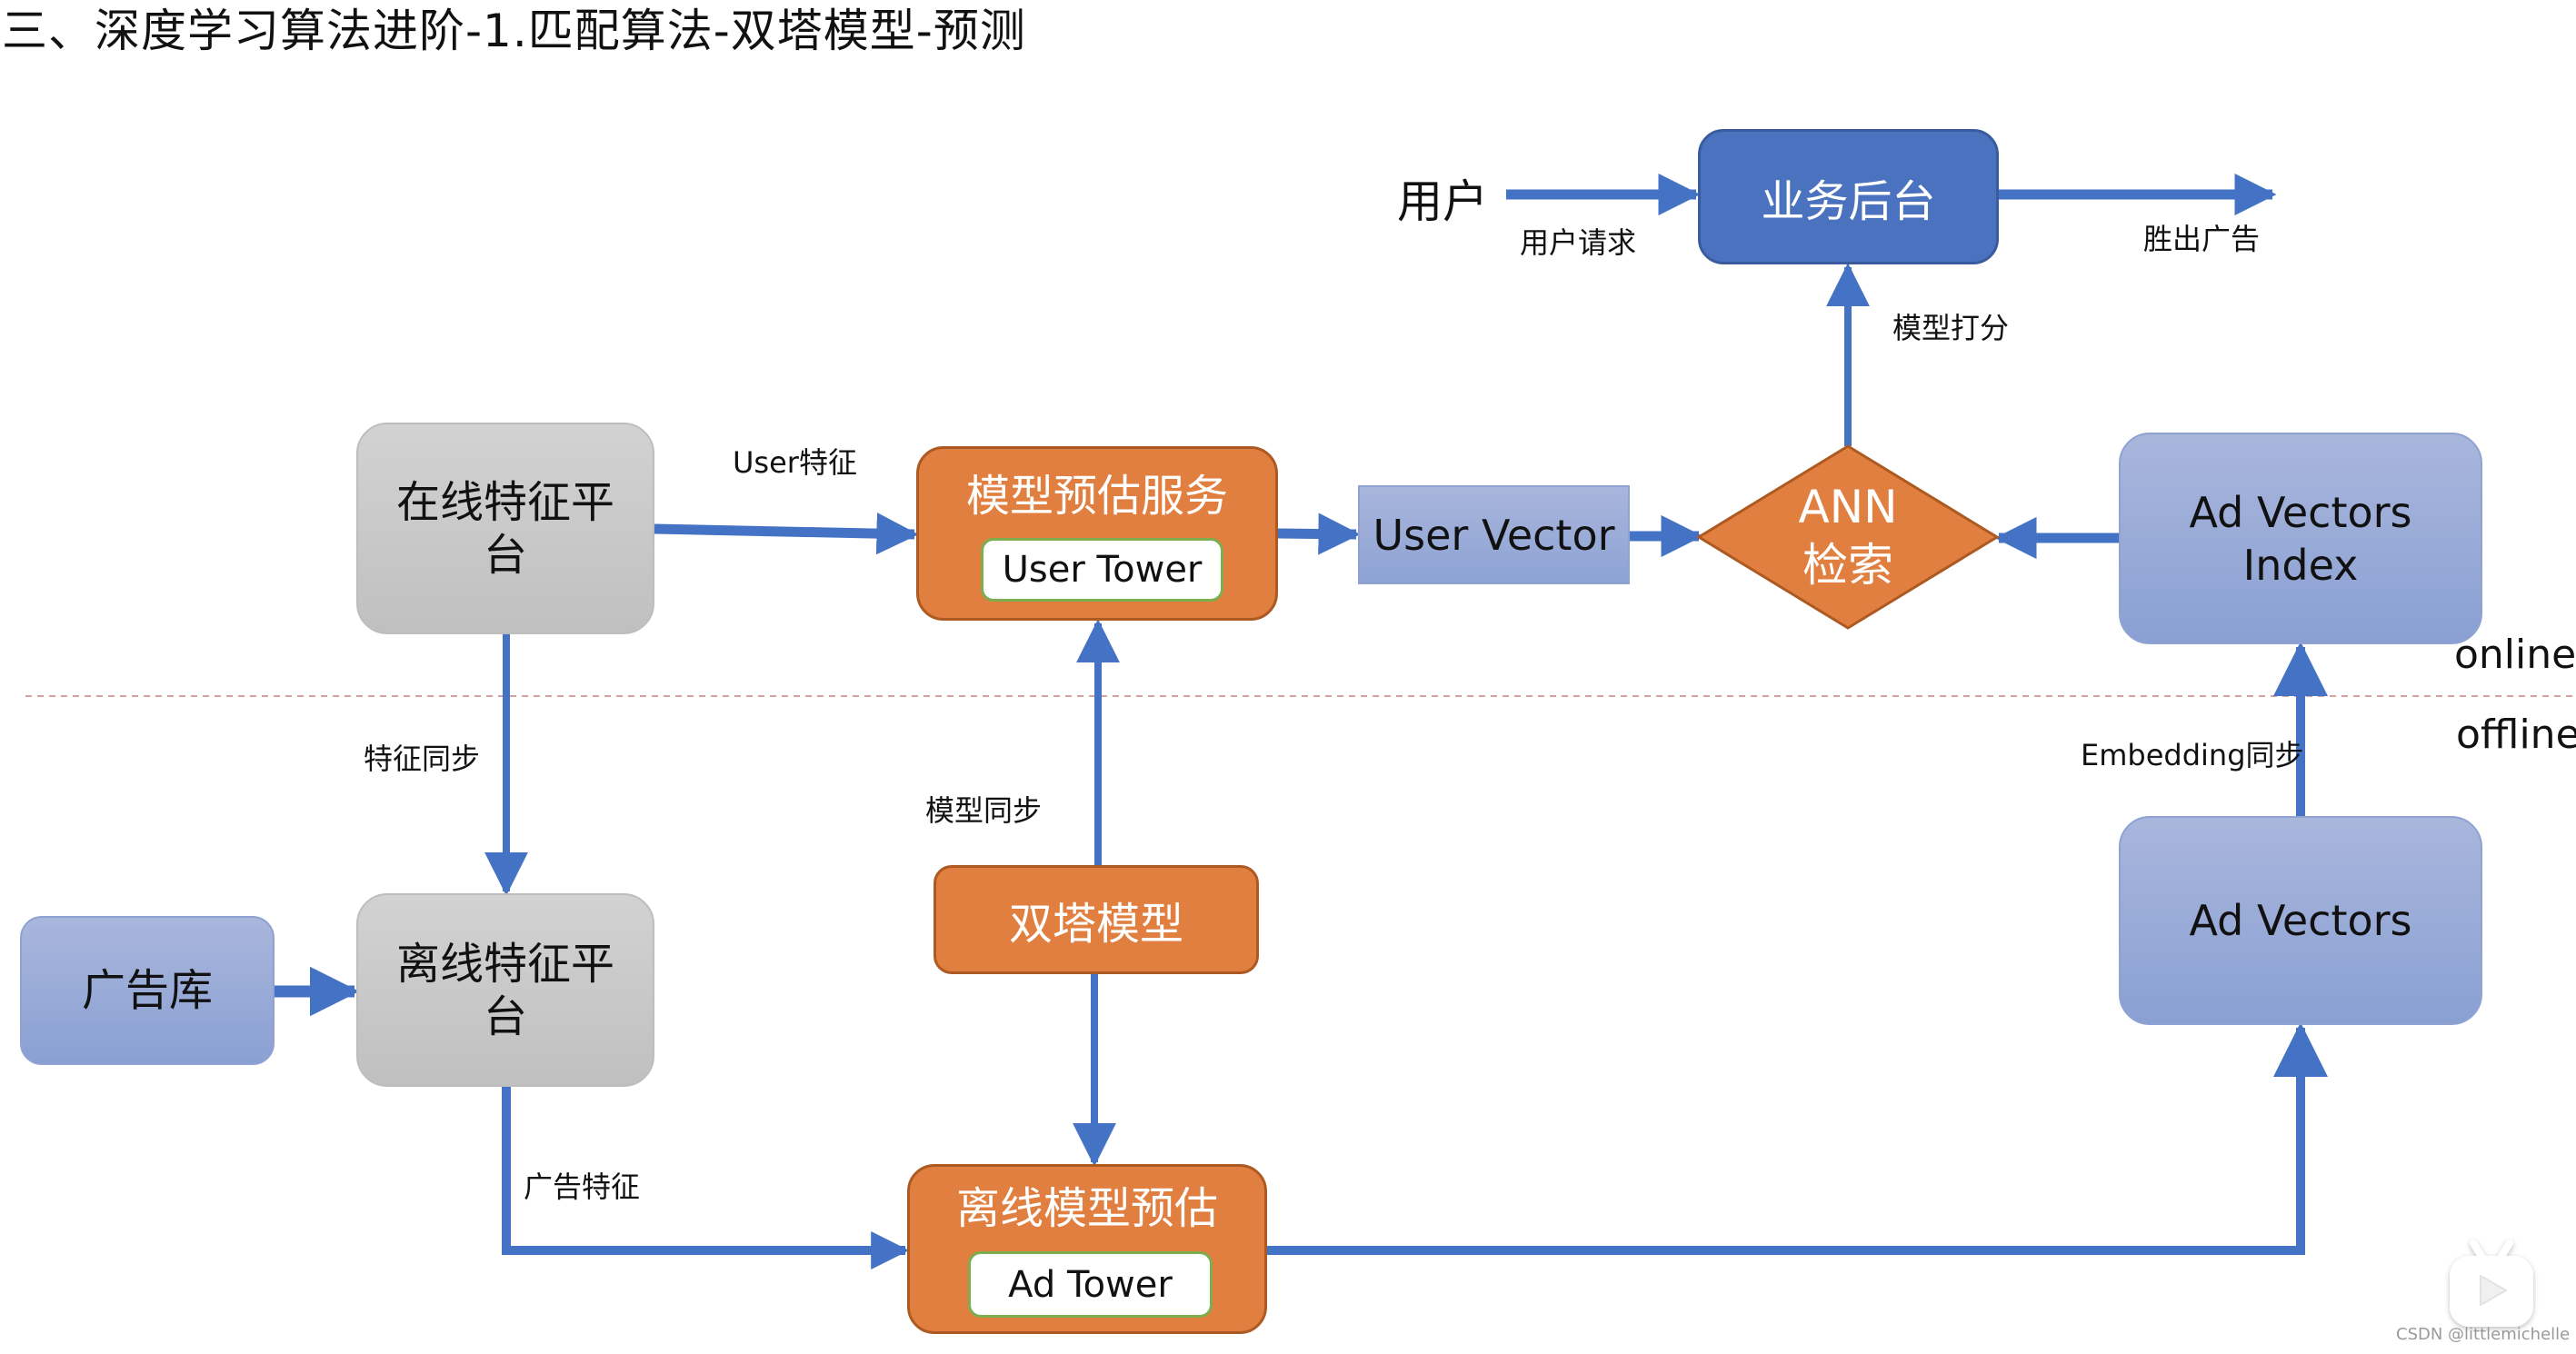  I want to click on embedding-sync-label: Embedding同步, so click(2192, 755).